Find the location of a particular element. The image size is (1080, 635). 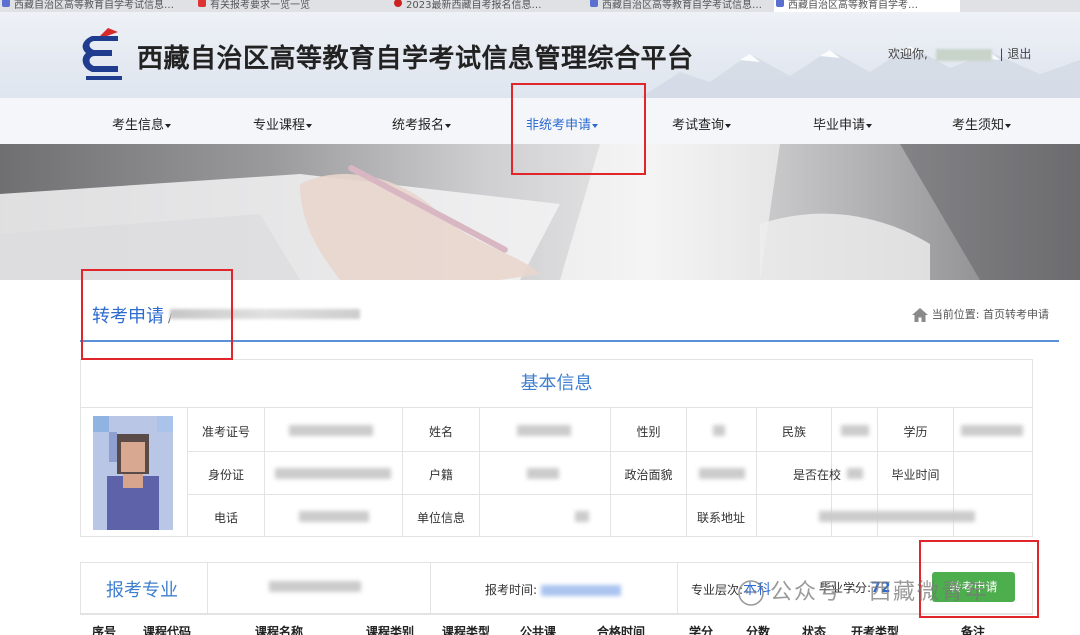

student-photo is located at coordinates (133, 473).